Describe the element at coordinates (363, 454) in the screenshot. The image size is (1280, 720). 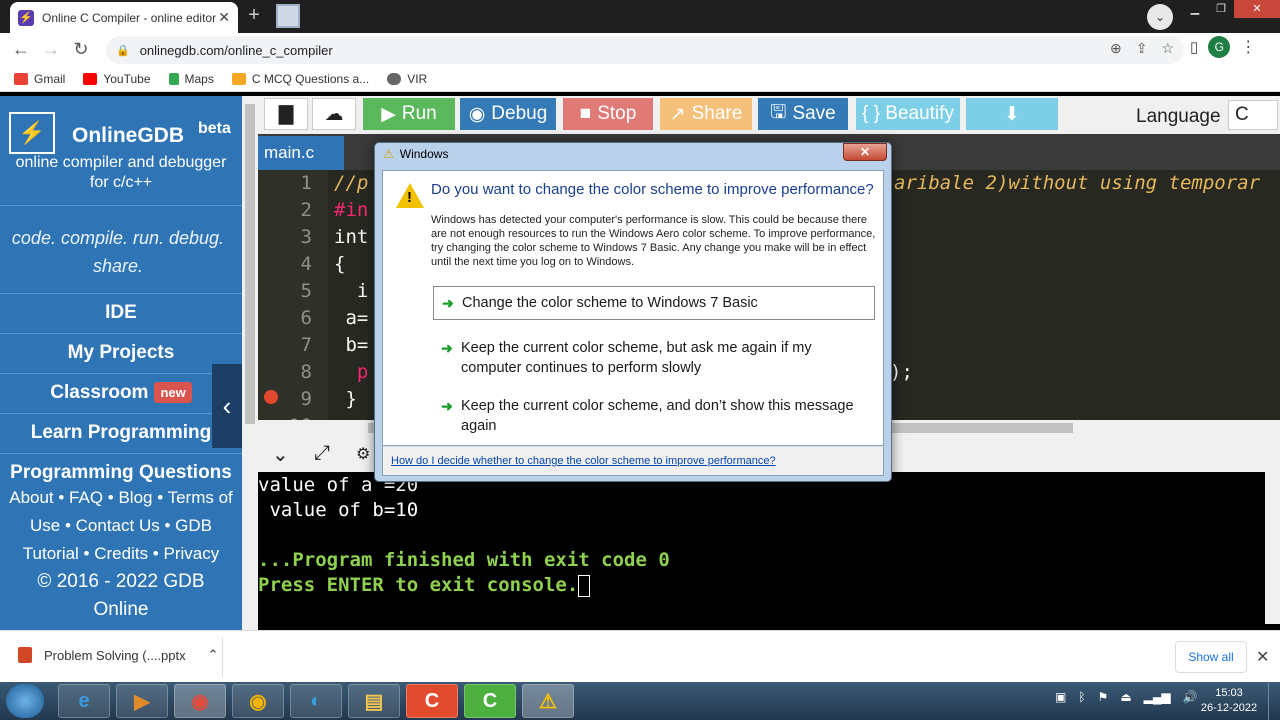
I see `console-settings-icon: ⚙` at that location.